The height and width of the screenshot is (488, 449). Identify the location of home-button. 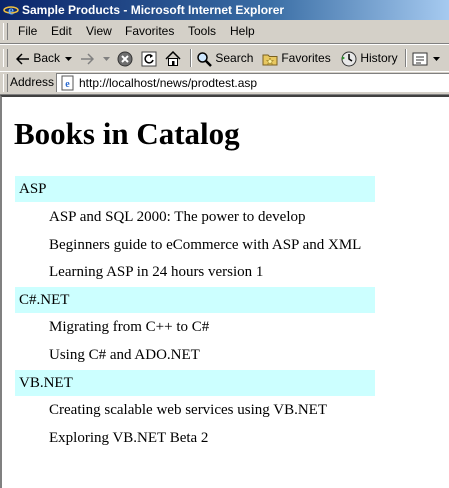
(173, 58).